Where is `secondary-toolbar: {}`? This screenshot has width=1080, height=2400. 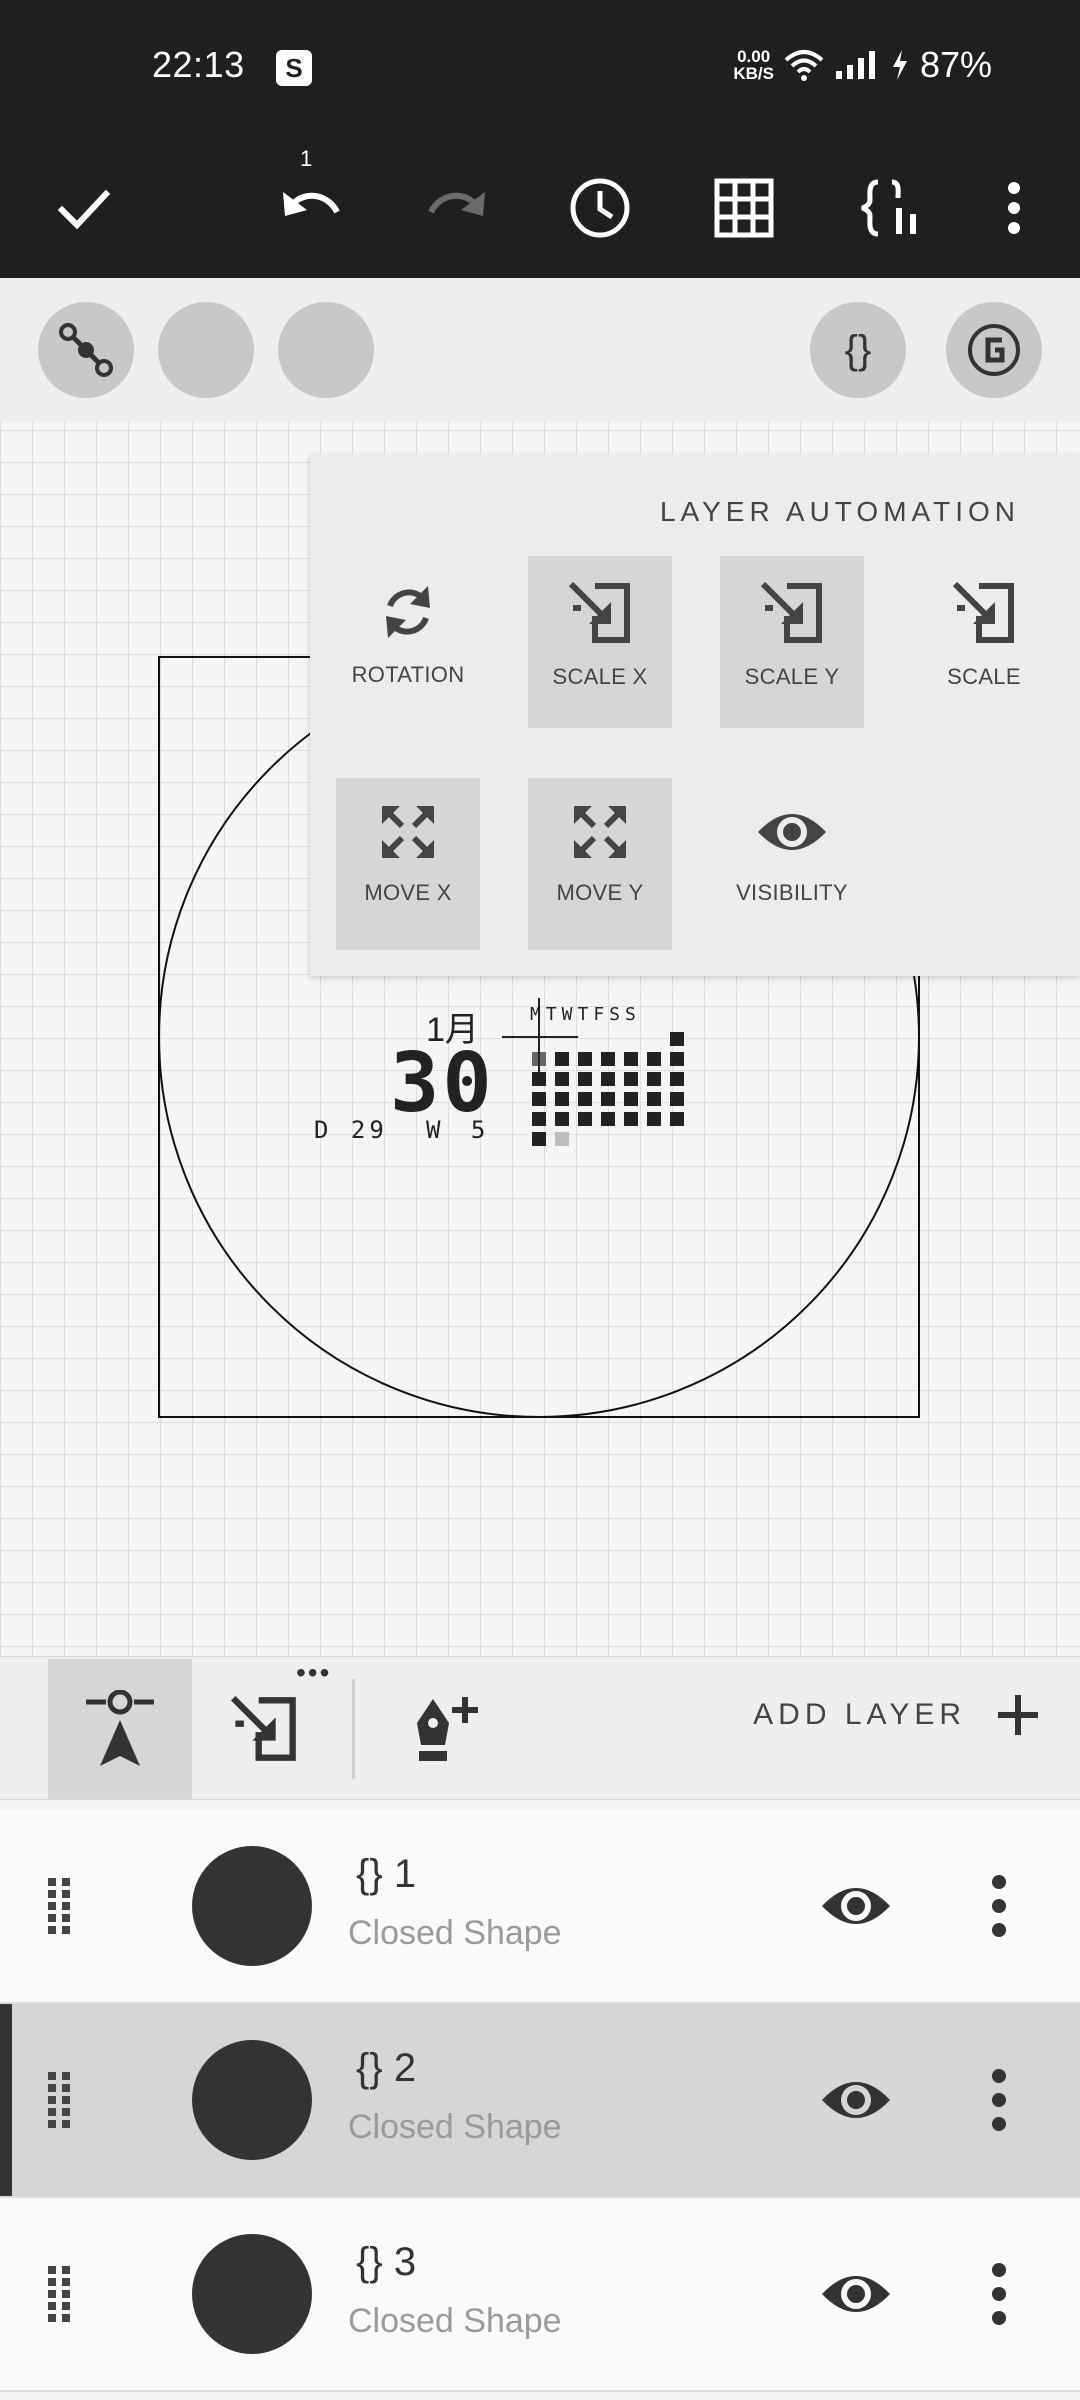
secondary-toolbar: {} is located at coordinates (540, 350).